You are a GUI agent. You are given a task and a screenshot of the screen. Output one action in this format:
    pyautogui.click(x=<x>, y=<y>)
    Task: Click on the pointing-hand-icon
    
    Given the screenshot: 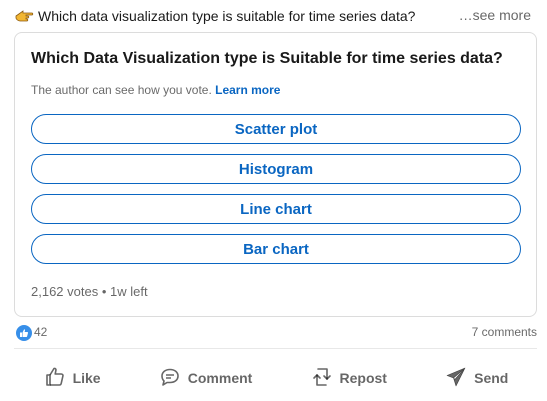 What is the action you would take?
    pyautogui.click(x=24, y=16)
    